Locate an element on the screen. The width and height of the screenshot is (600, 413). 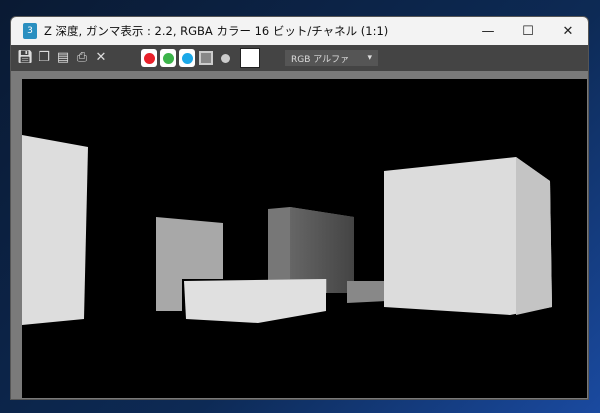
box-left is located at coordinates (55, 230).